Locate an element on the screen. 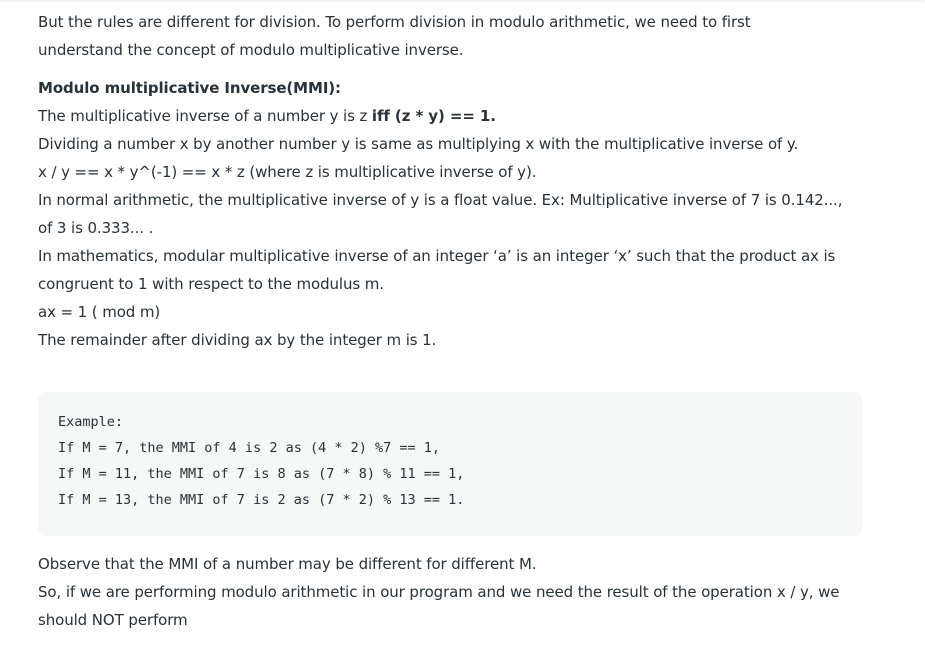  top-divider is located at coordinates (462, 1).